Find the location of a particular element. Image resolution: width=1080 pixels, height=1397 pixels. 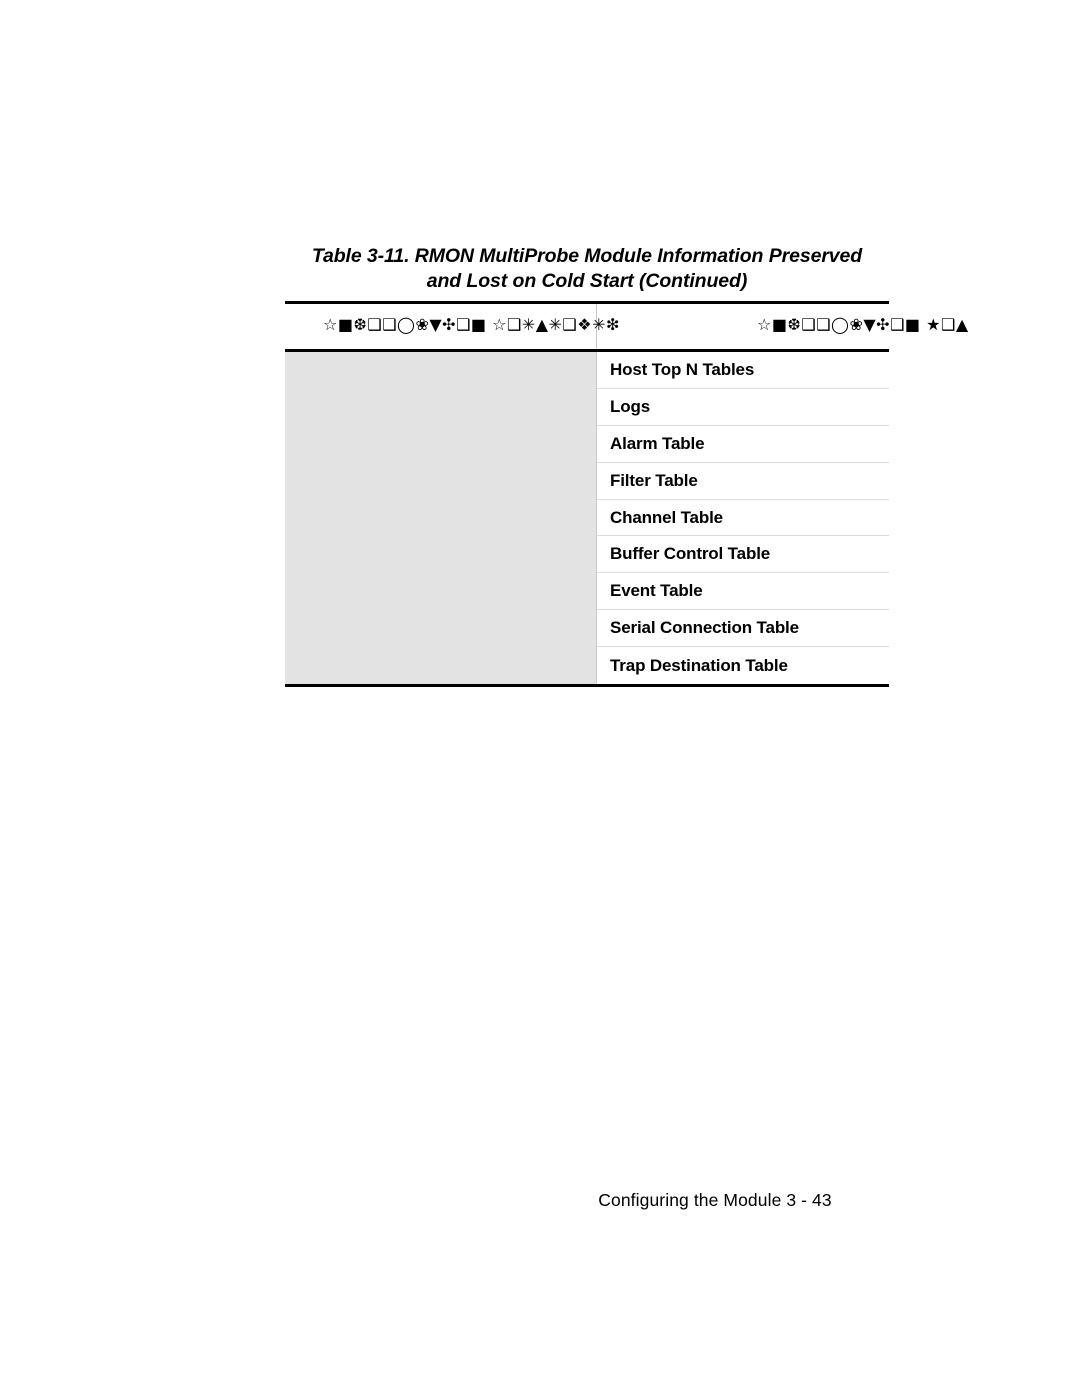

row-label: Logs is located at coordinates (630, 406).